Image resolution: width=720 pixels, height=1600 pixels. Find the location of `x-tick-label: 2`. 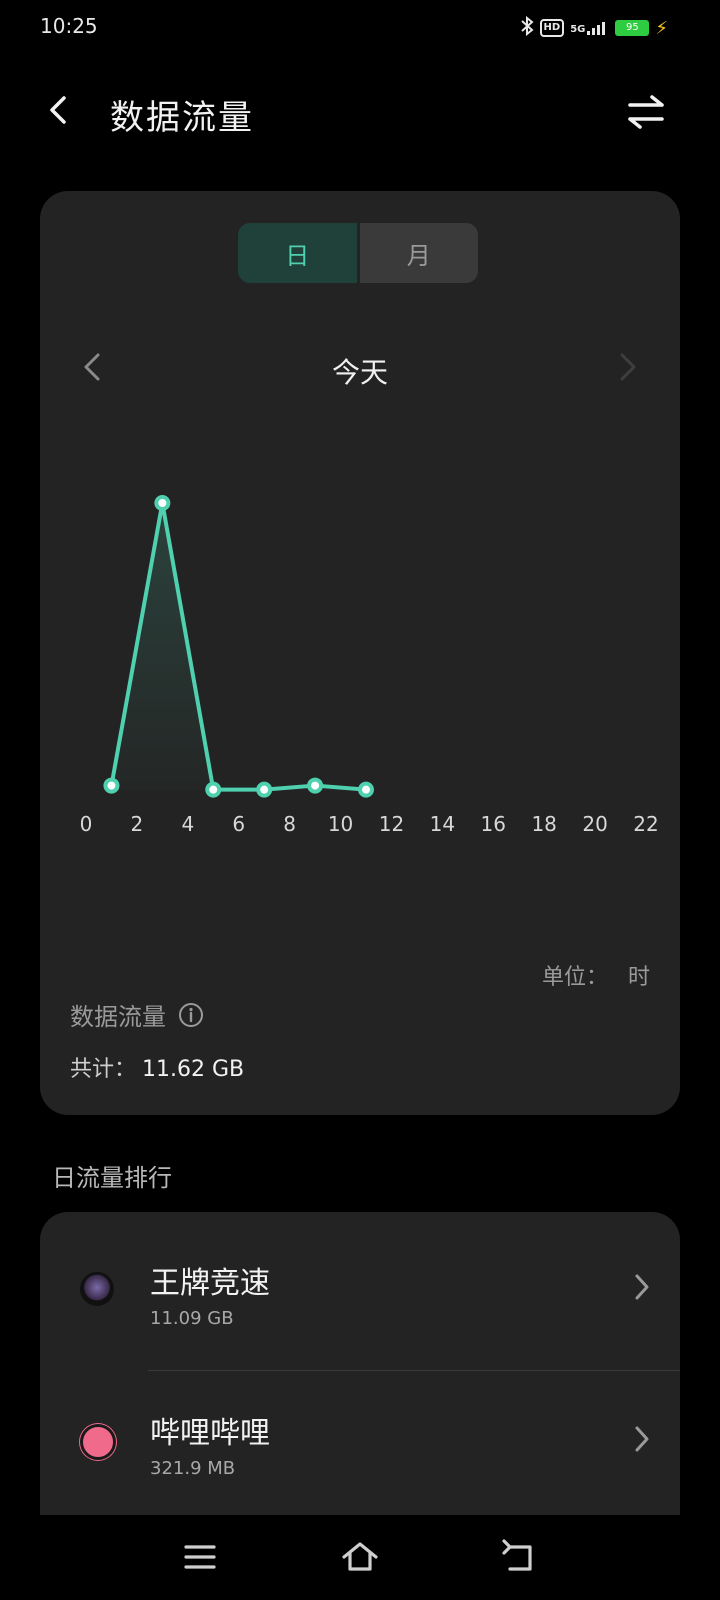

x-tick-label: 2 is located at coordinates (137, 824).